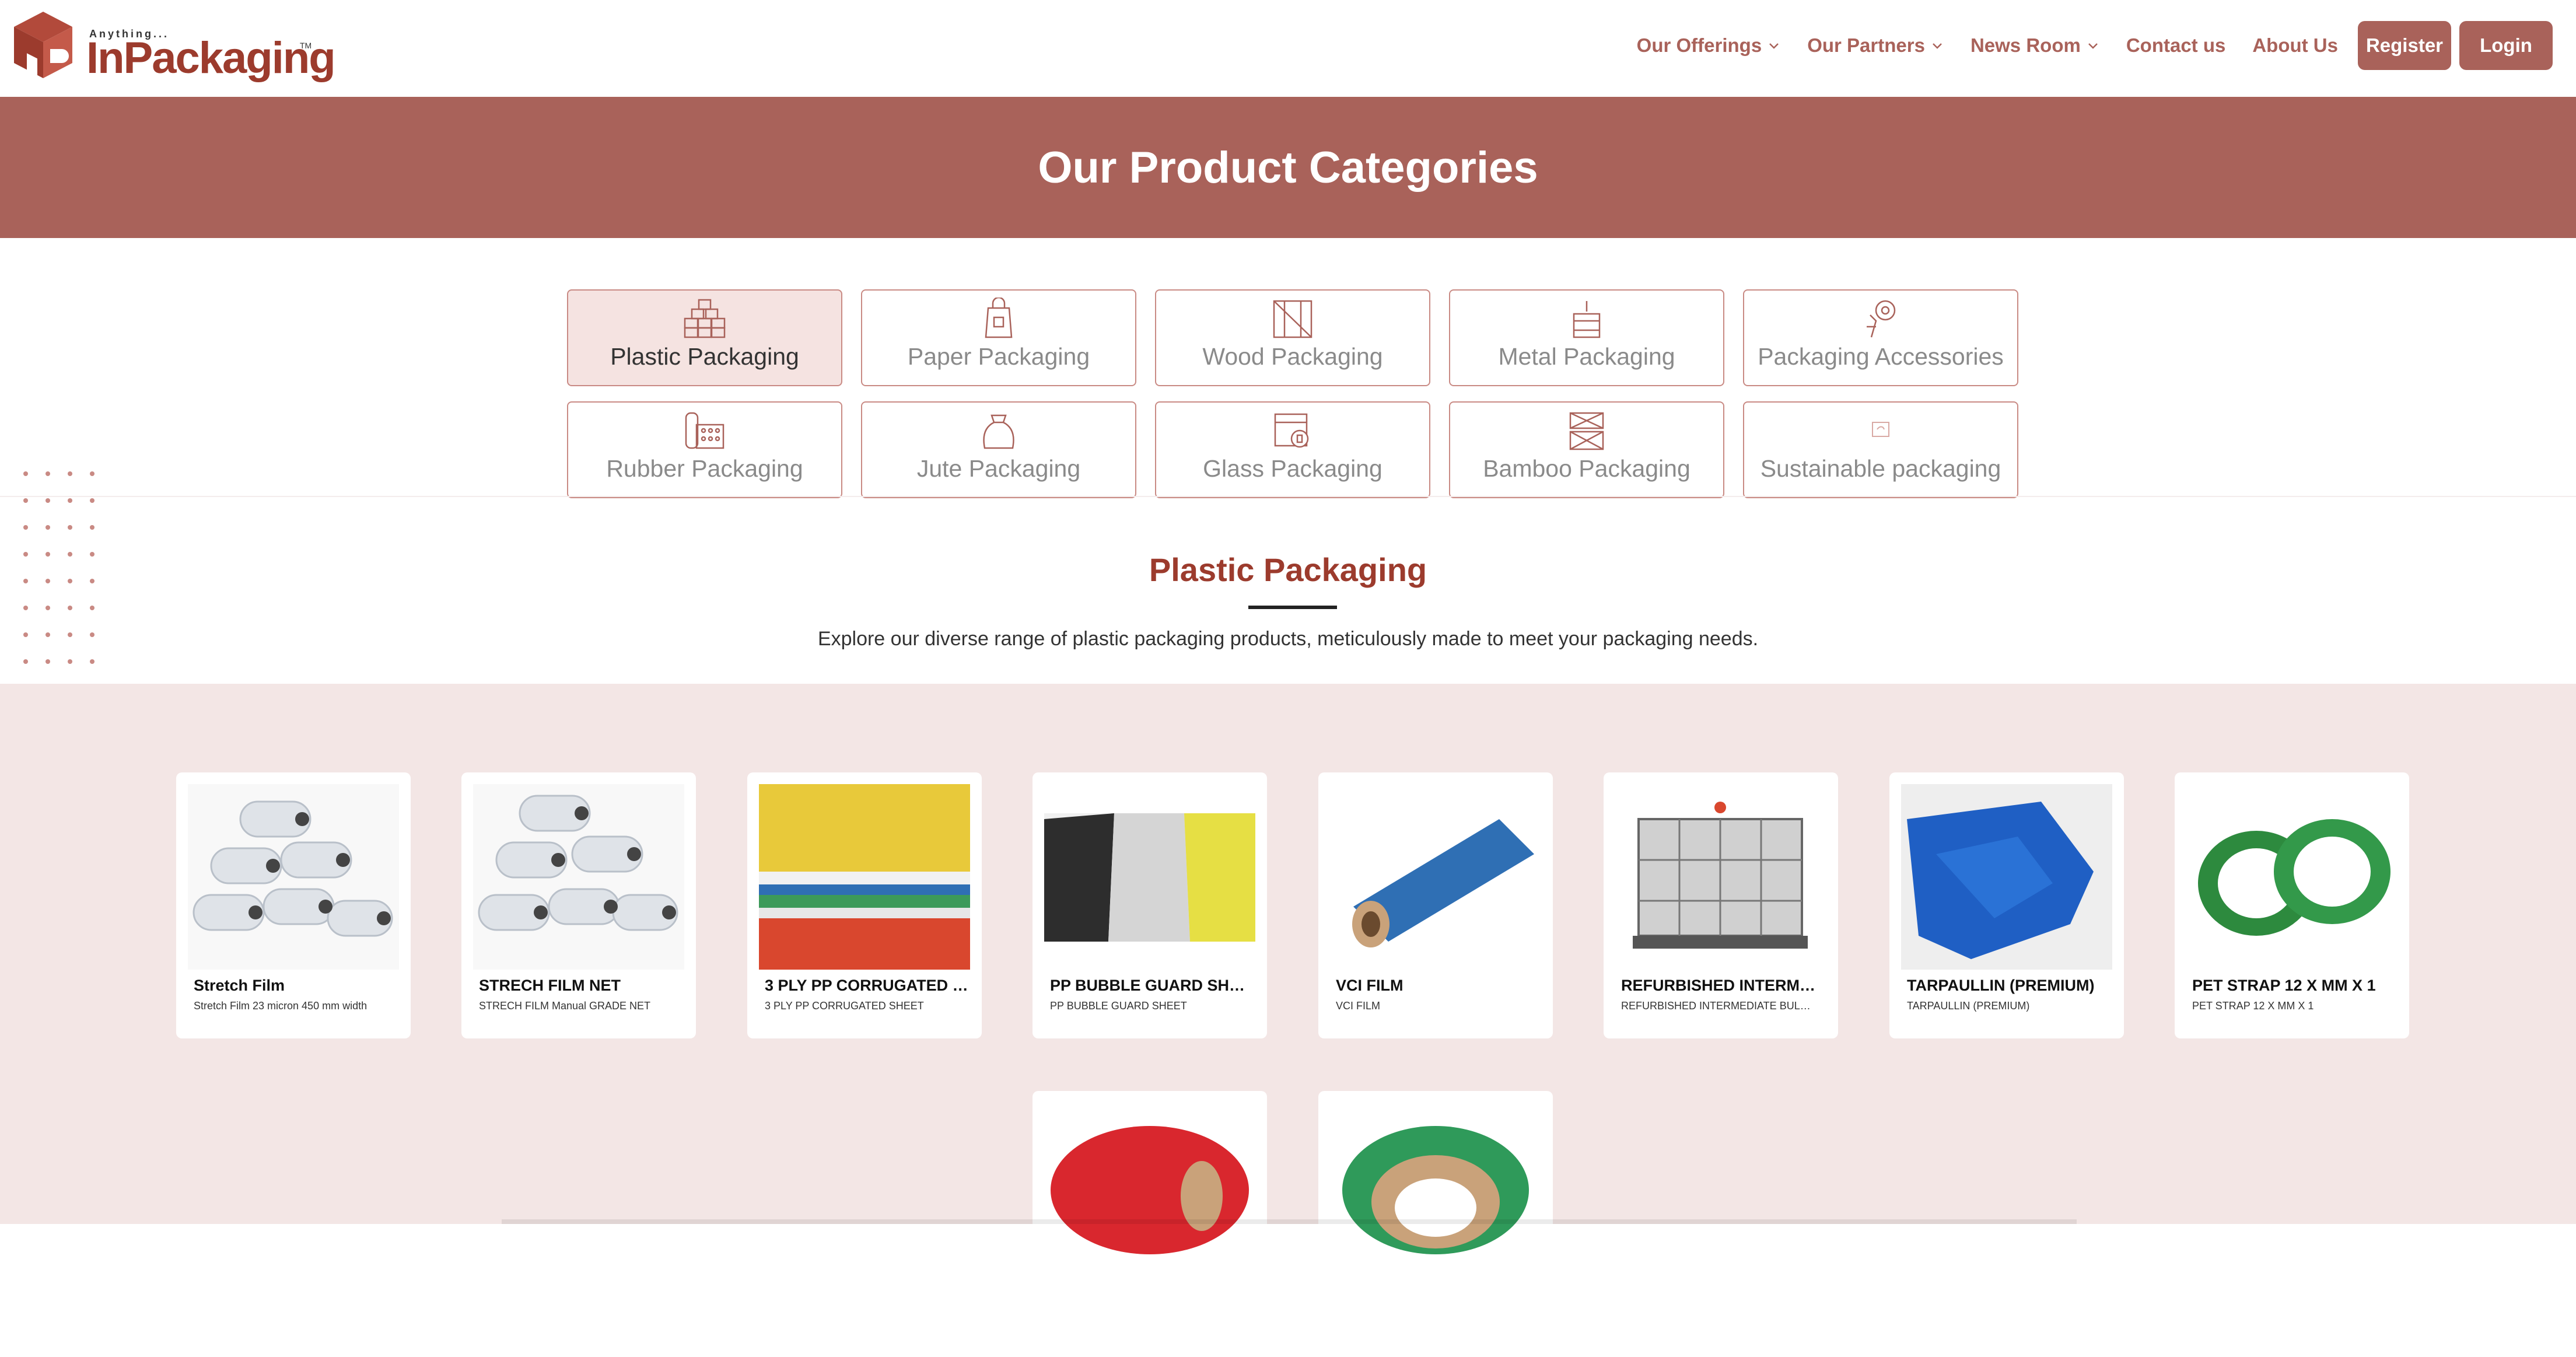  Describe the element at coordinates (864, 877) in the screenshot. I see `product-image-corrugated-sheet` at that location.